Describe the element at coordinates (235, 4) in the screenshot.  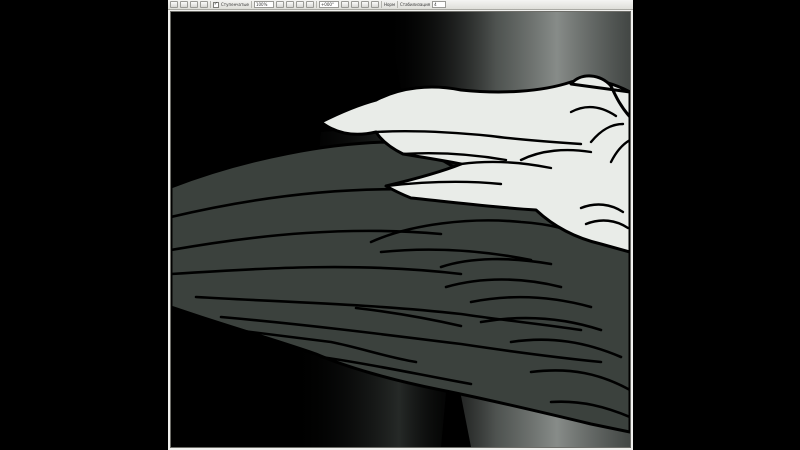
I see `antialias-label: Ступенчатые` at that location.